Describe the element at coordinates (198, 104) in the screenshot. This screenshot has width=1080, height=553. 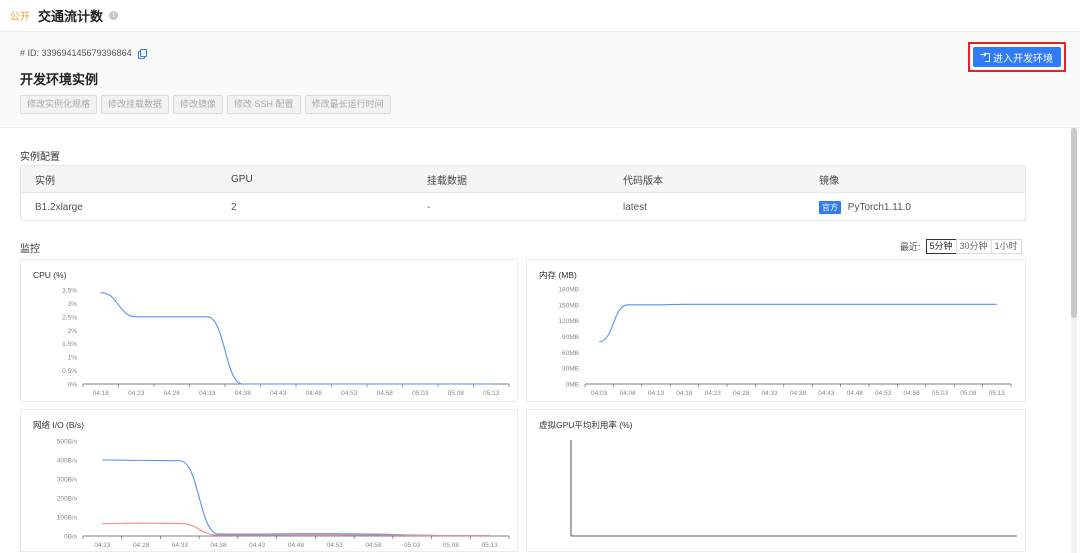
I see `edit-image-button: 修改镜像` at that location.